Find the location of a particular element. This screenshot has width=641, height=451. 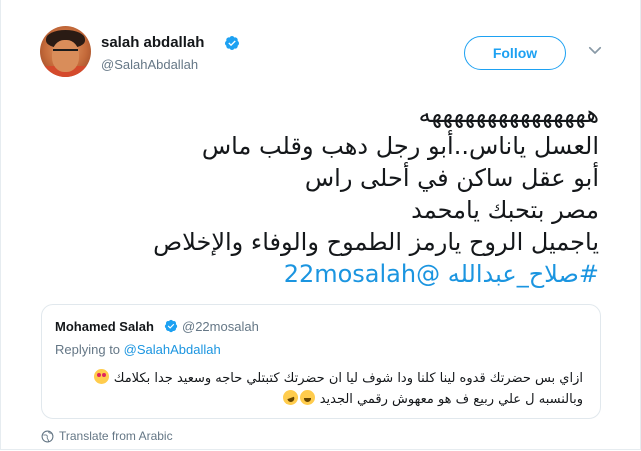

replying-prefix: Replying to is located at coordinates (88, 349).